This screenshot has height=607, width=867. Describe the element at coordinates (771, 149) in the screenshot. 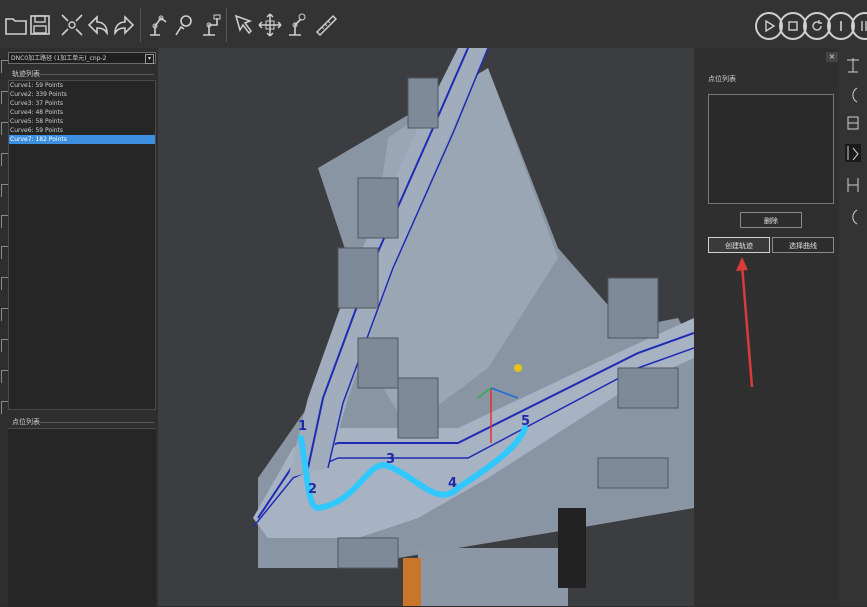

I see `point-list-box` at that location.